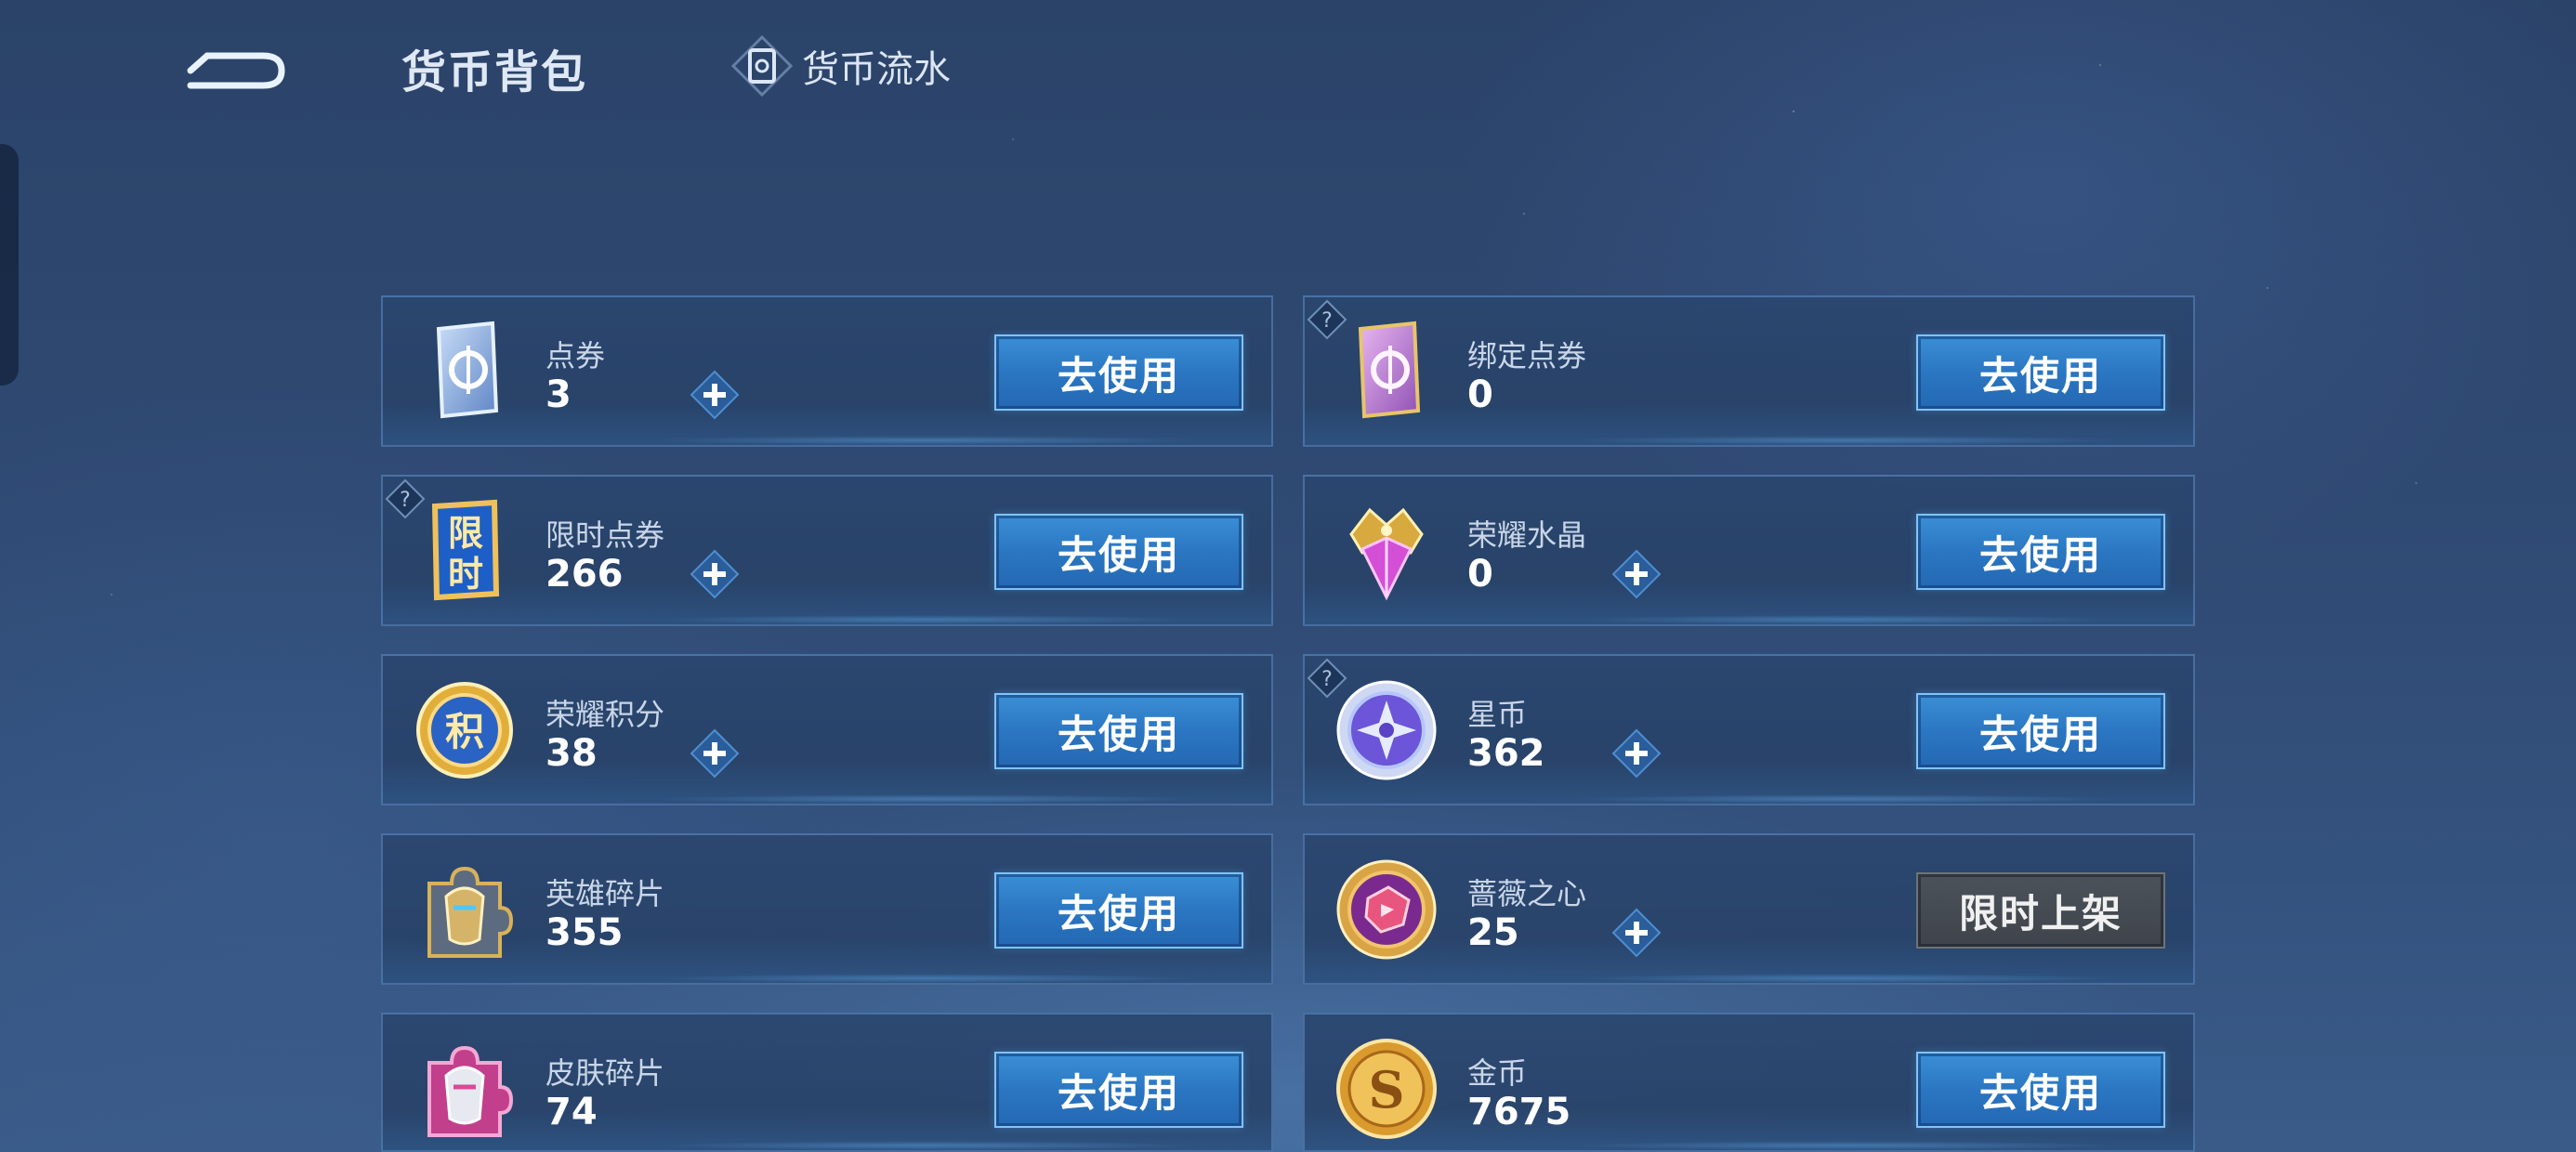  What do you see at coordinates (605, 714) in the screenshot?
I see `currency-name: 荣耀积分` at bounding box center [605, 714].